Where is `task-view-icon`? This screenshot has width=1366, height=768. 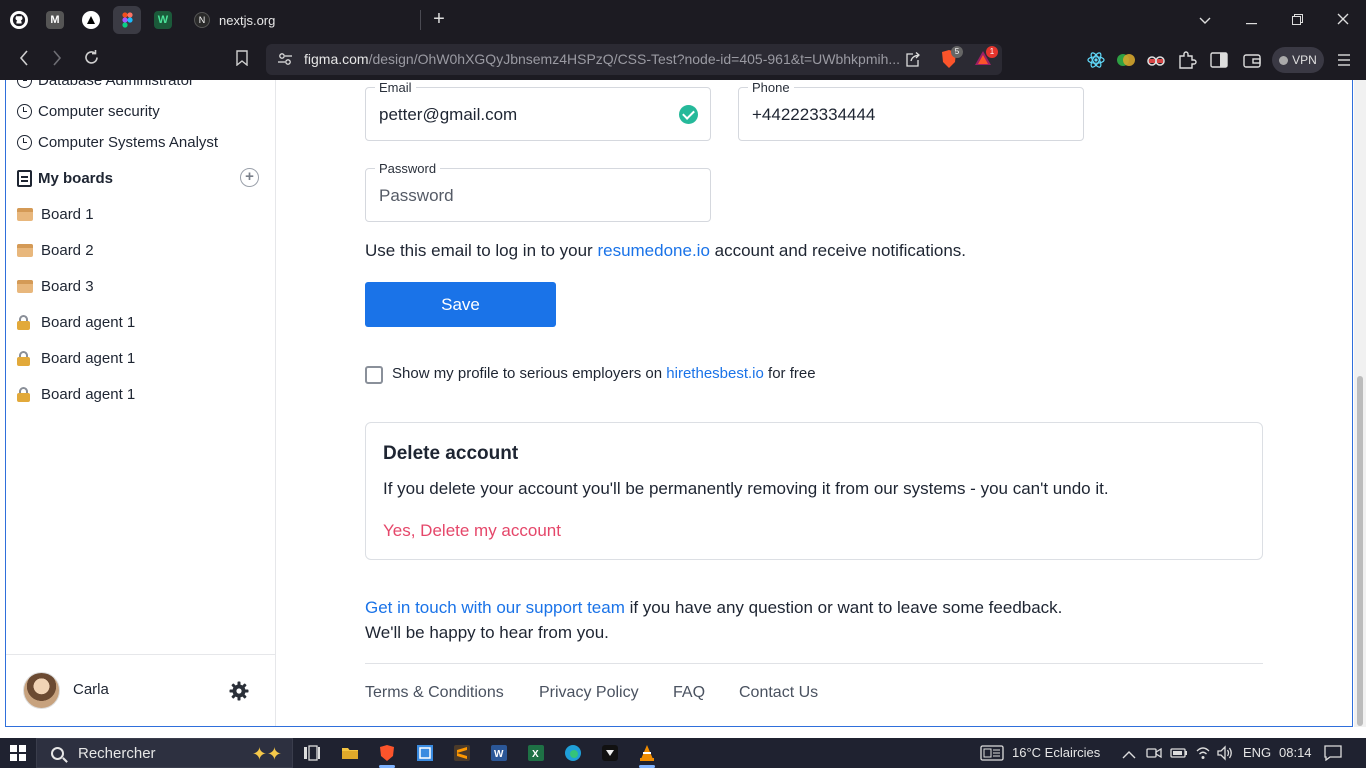 task-view-icon is located at coordinates (312, 753).